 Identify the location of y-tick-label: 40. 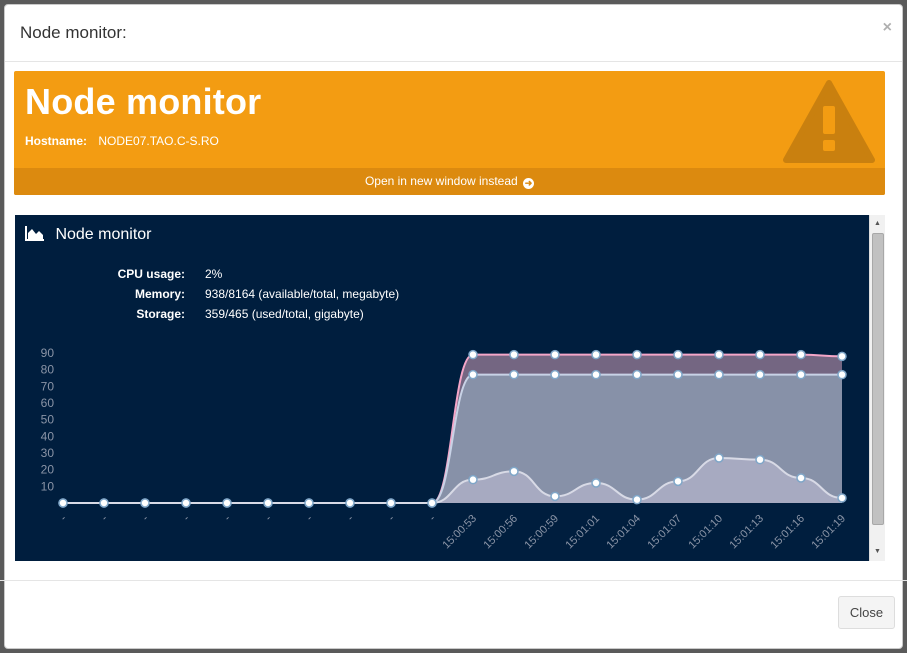
(48, 436).